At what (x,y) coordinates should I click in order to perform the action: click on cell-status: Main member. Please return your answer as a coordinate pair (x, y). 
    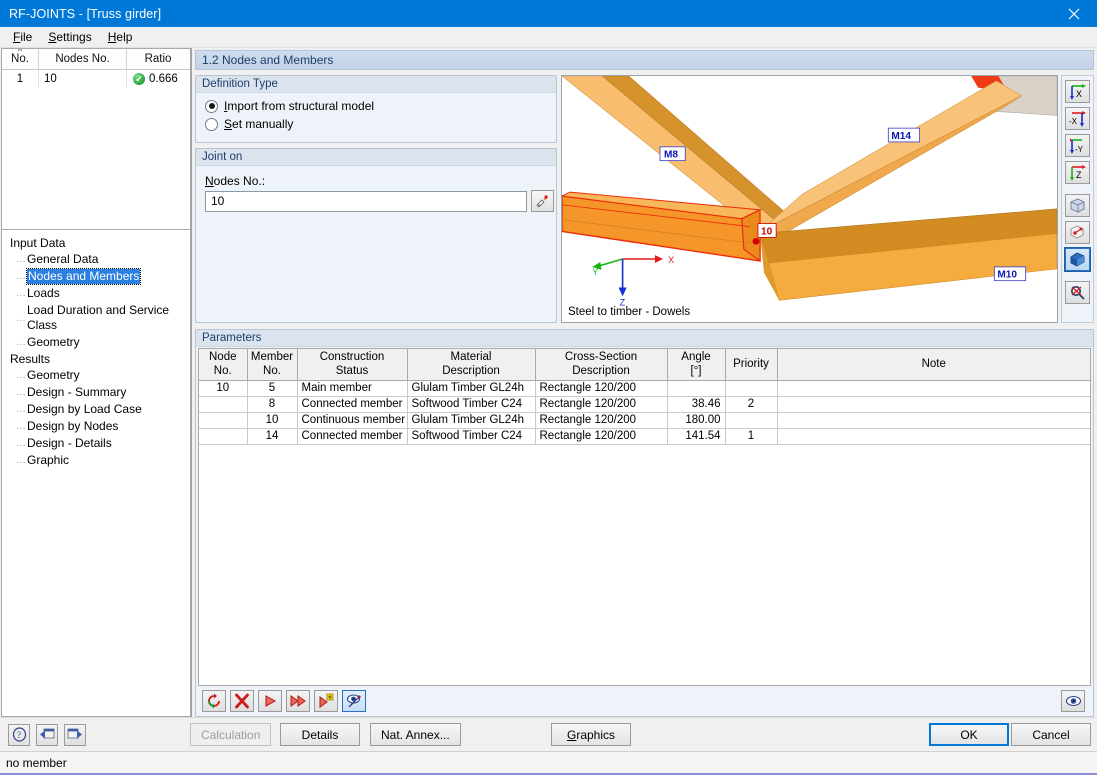
    Looking at the image, I should click on (352, 388).